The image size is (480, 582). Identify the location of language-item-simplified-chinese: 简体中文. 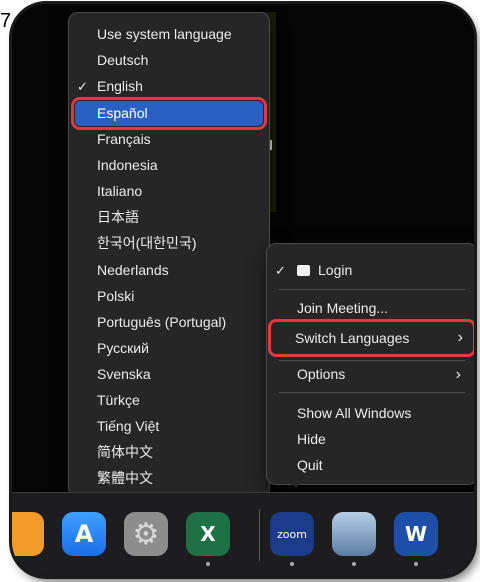
(169, 452).